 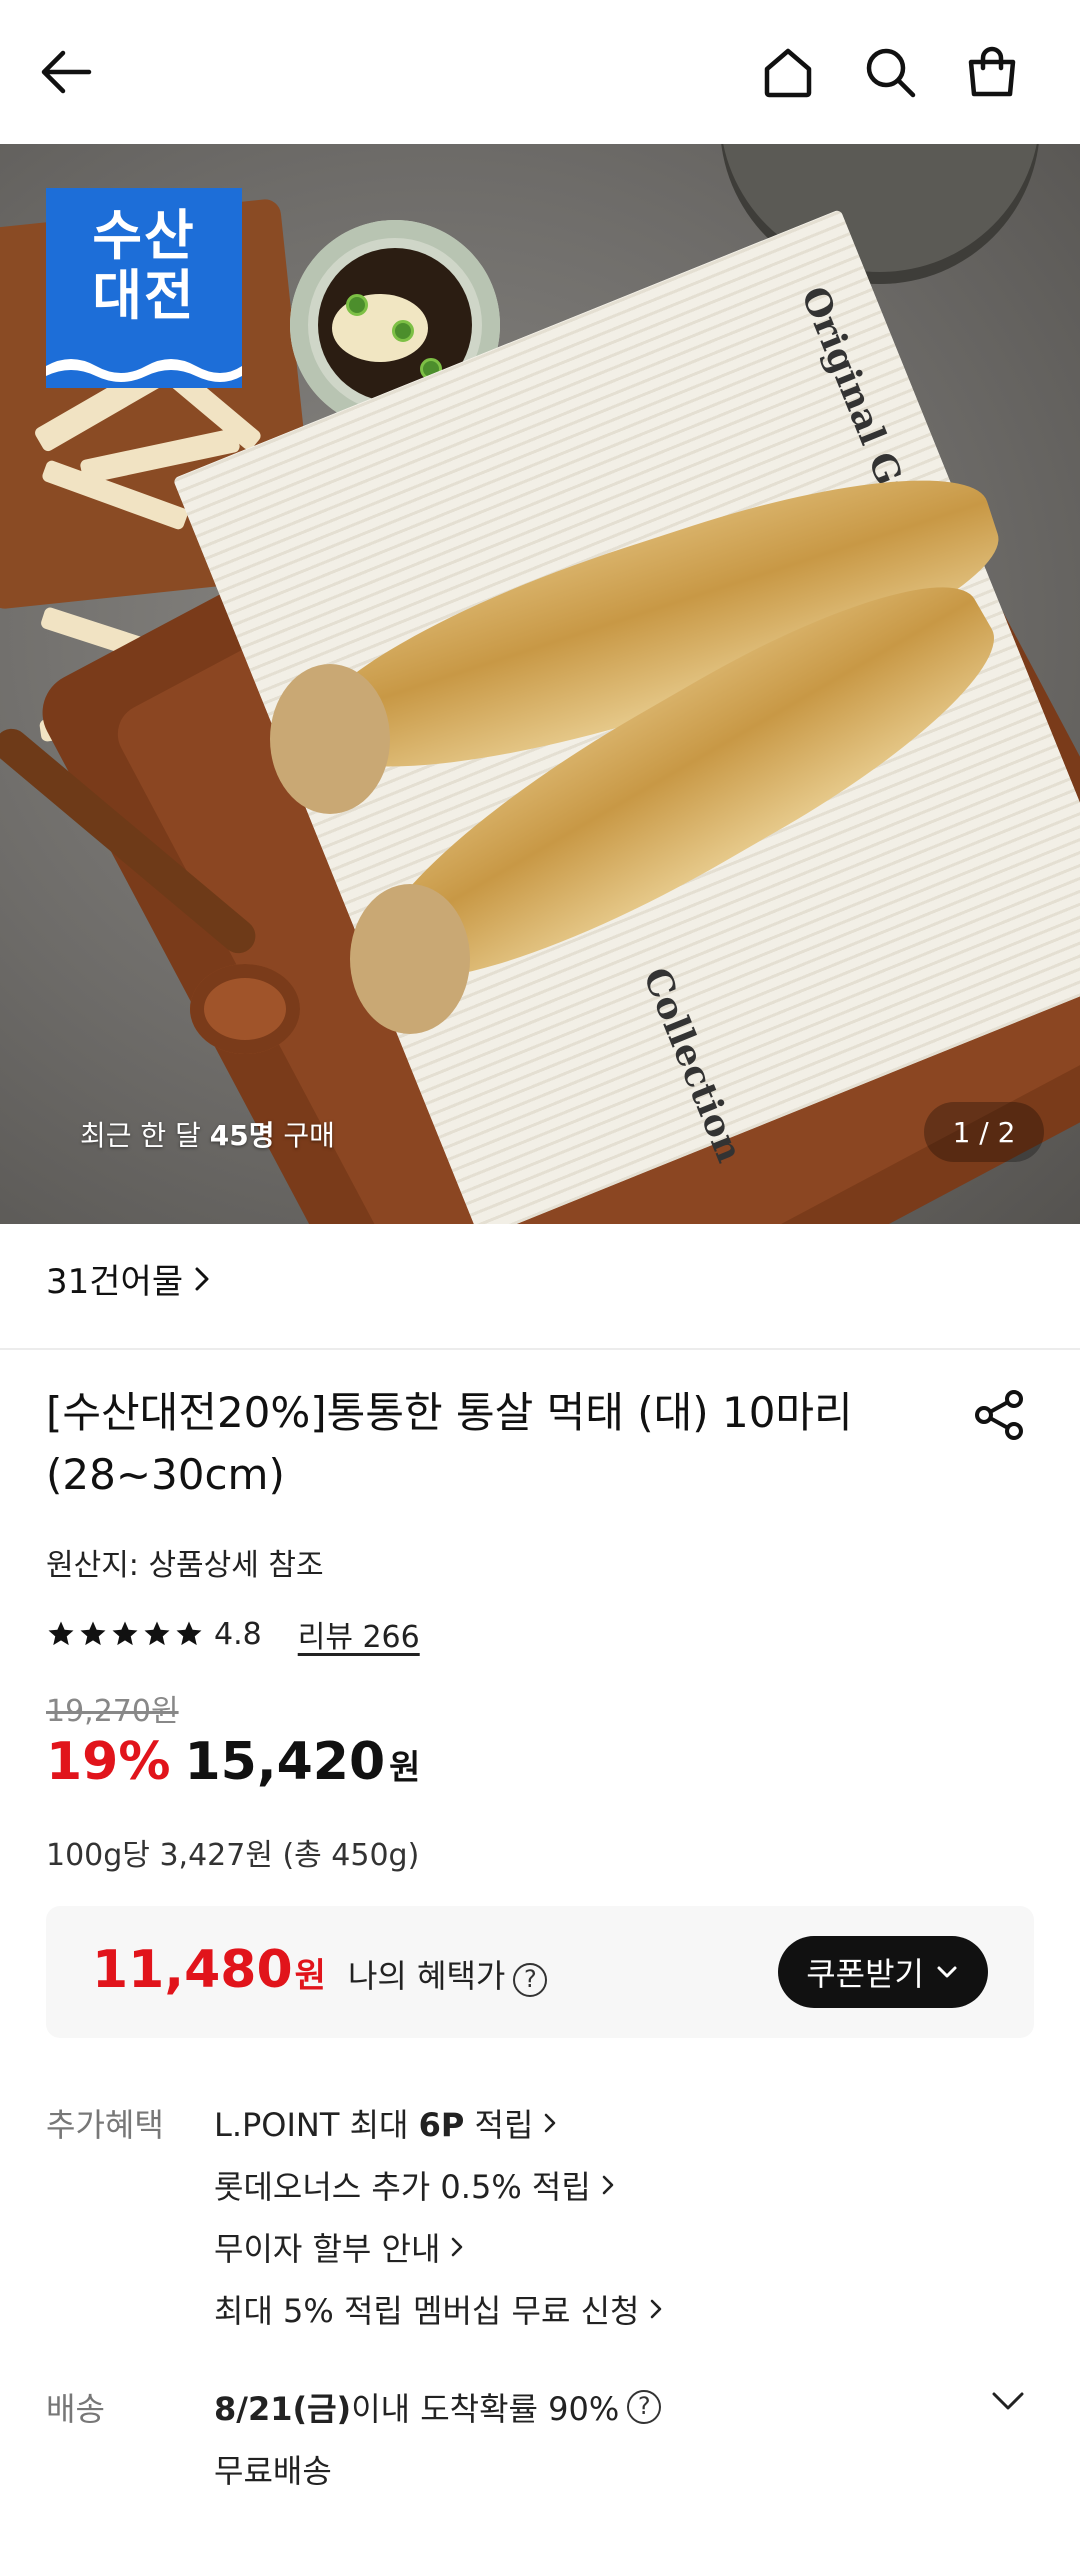 What do you see at coordinates (427, 2311) in the screenshot?
I see `benefit-text: 최대 5% 적립 멤버십 무료 신청` at bounding box center [427, 2311].